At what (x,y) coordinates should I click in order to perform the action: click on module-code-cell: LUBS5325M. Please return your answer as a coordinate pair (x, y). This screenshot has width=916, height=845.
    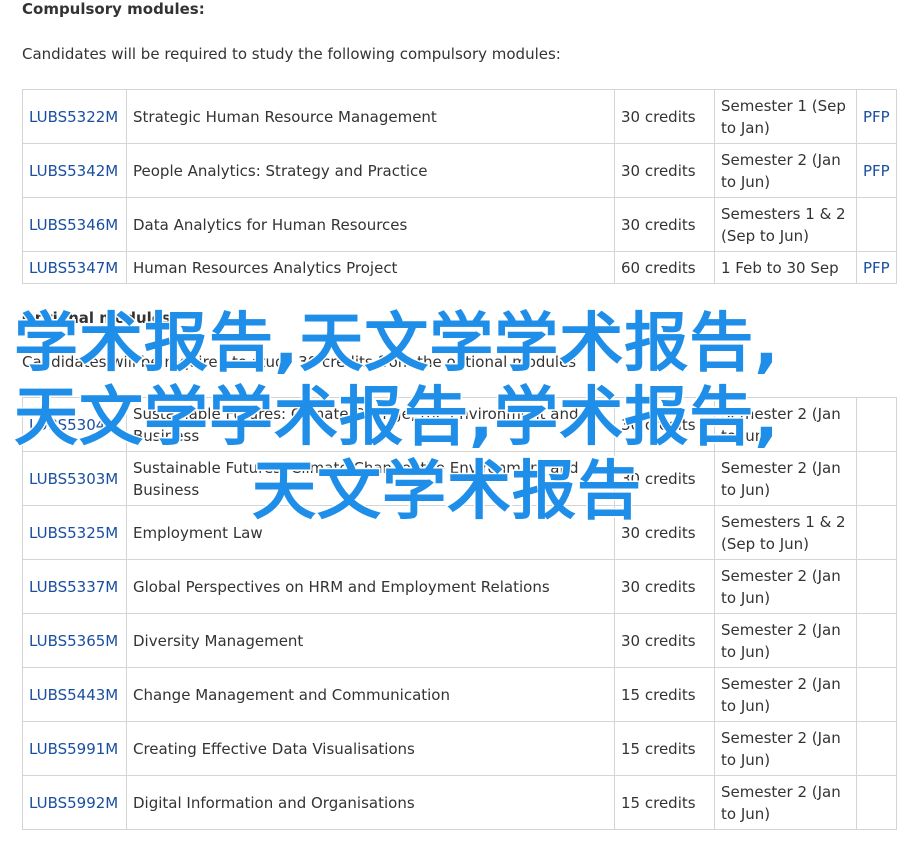
    Looking at the image, I should click on (74, 532).